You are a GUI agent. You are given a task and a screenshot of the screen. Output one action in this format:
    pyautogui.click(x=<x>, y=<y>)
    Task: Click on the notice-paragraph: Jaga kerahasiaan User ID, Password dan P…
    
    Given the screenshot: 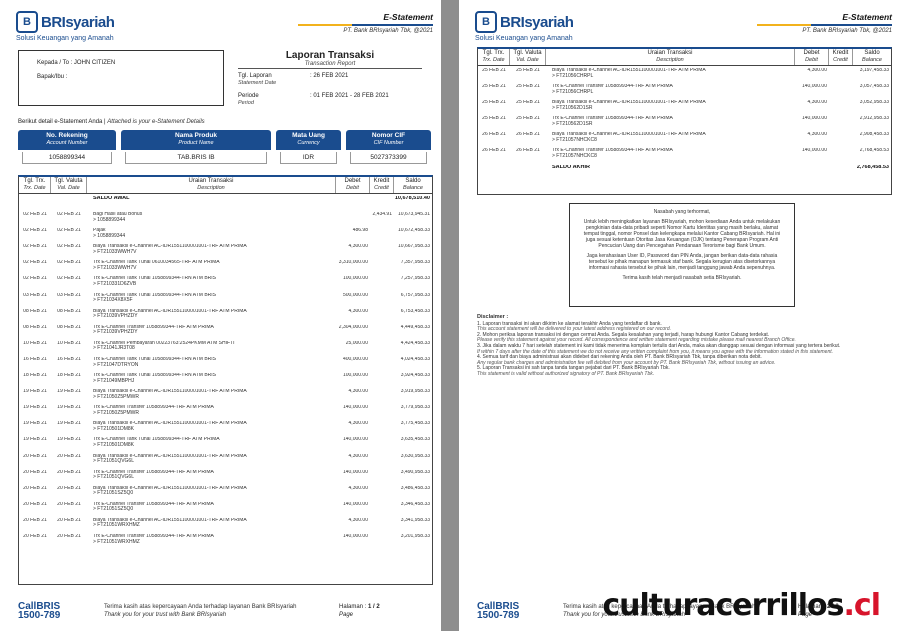 What is the action you would take?
    pyautogui.click(x=682, y=262)
    